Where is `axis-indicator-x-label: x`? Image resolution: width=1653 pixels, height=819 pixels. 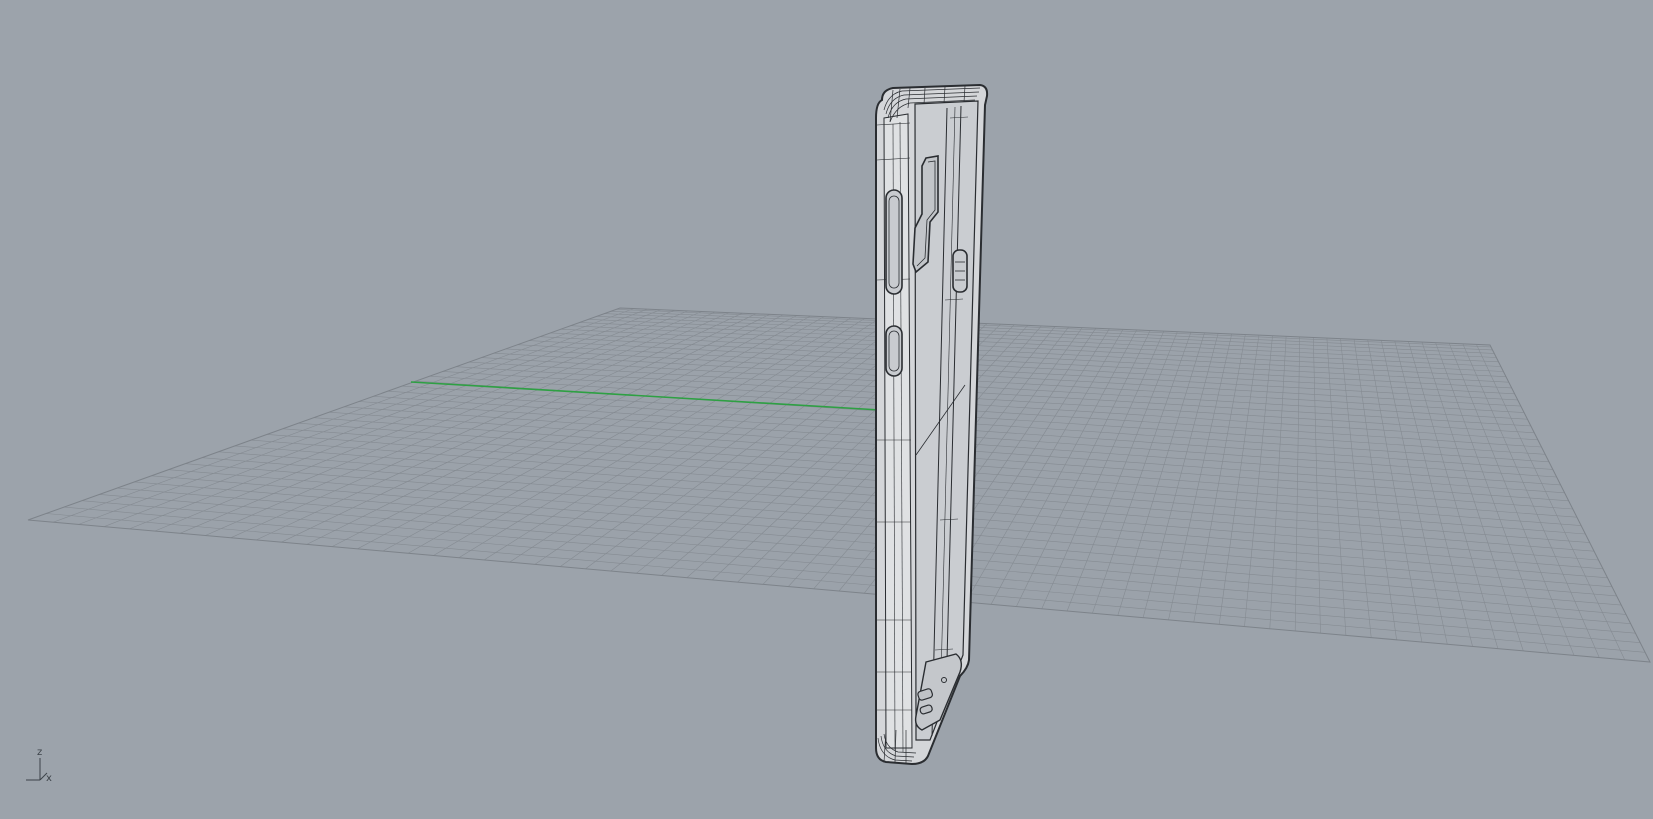 axis-indicator-x-label: x is located at coordinates (49, 778).